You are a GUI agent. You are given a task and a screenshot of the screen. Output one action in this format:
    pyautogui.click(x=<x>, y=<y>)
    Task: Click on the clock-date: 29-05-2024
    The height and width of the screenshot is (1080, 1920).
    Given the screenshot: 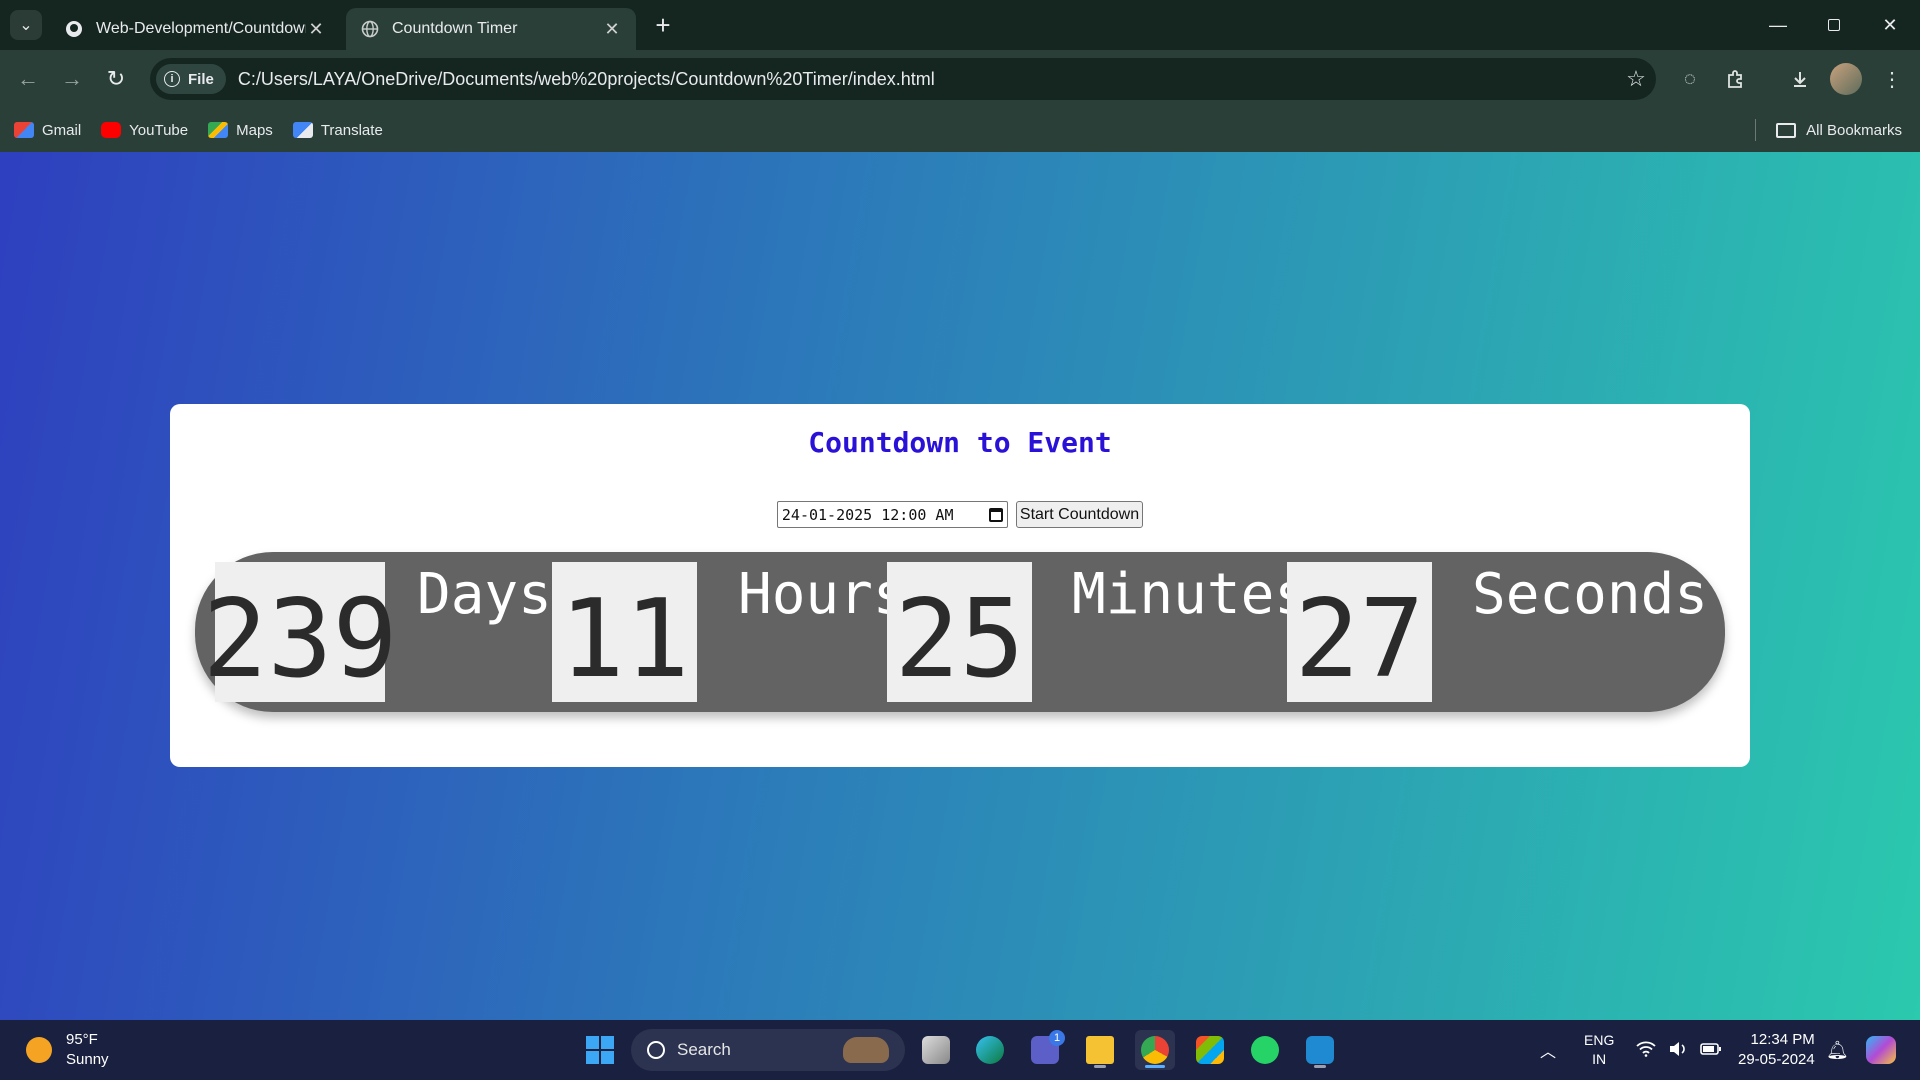 What is the action you would take?
    pyautogui.click(x=1776, y=1059)
    